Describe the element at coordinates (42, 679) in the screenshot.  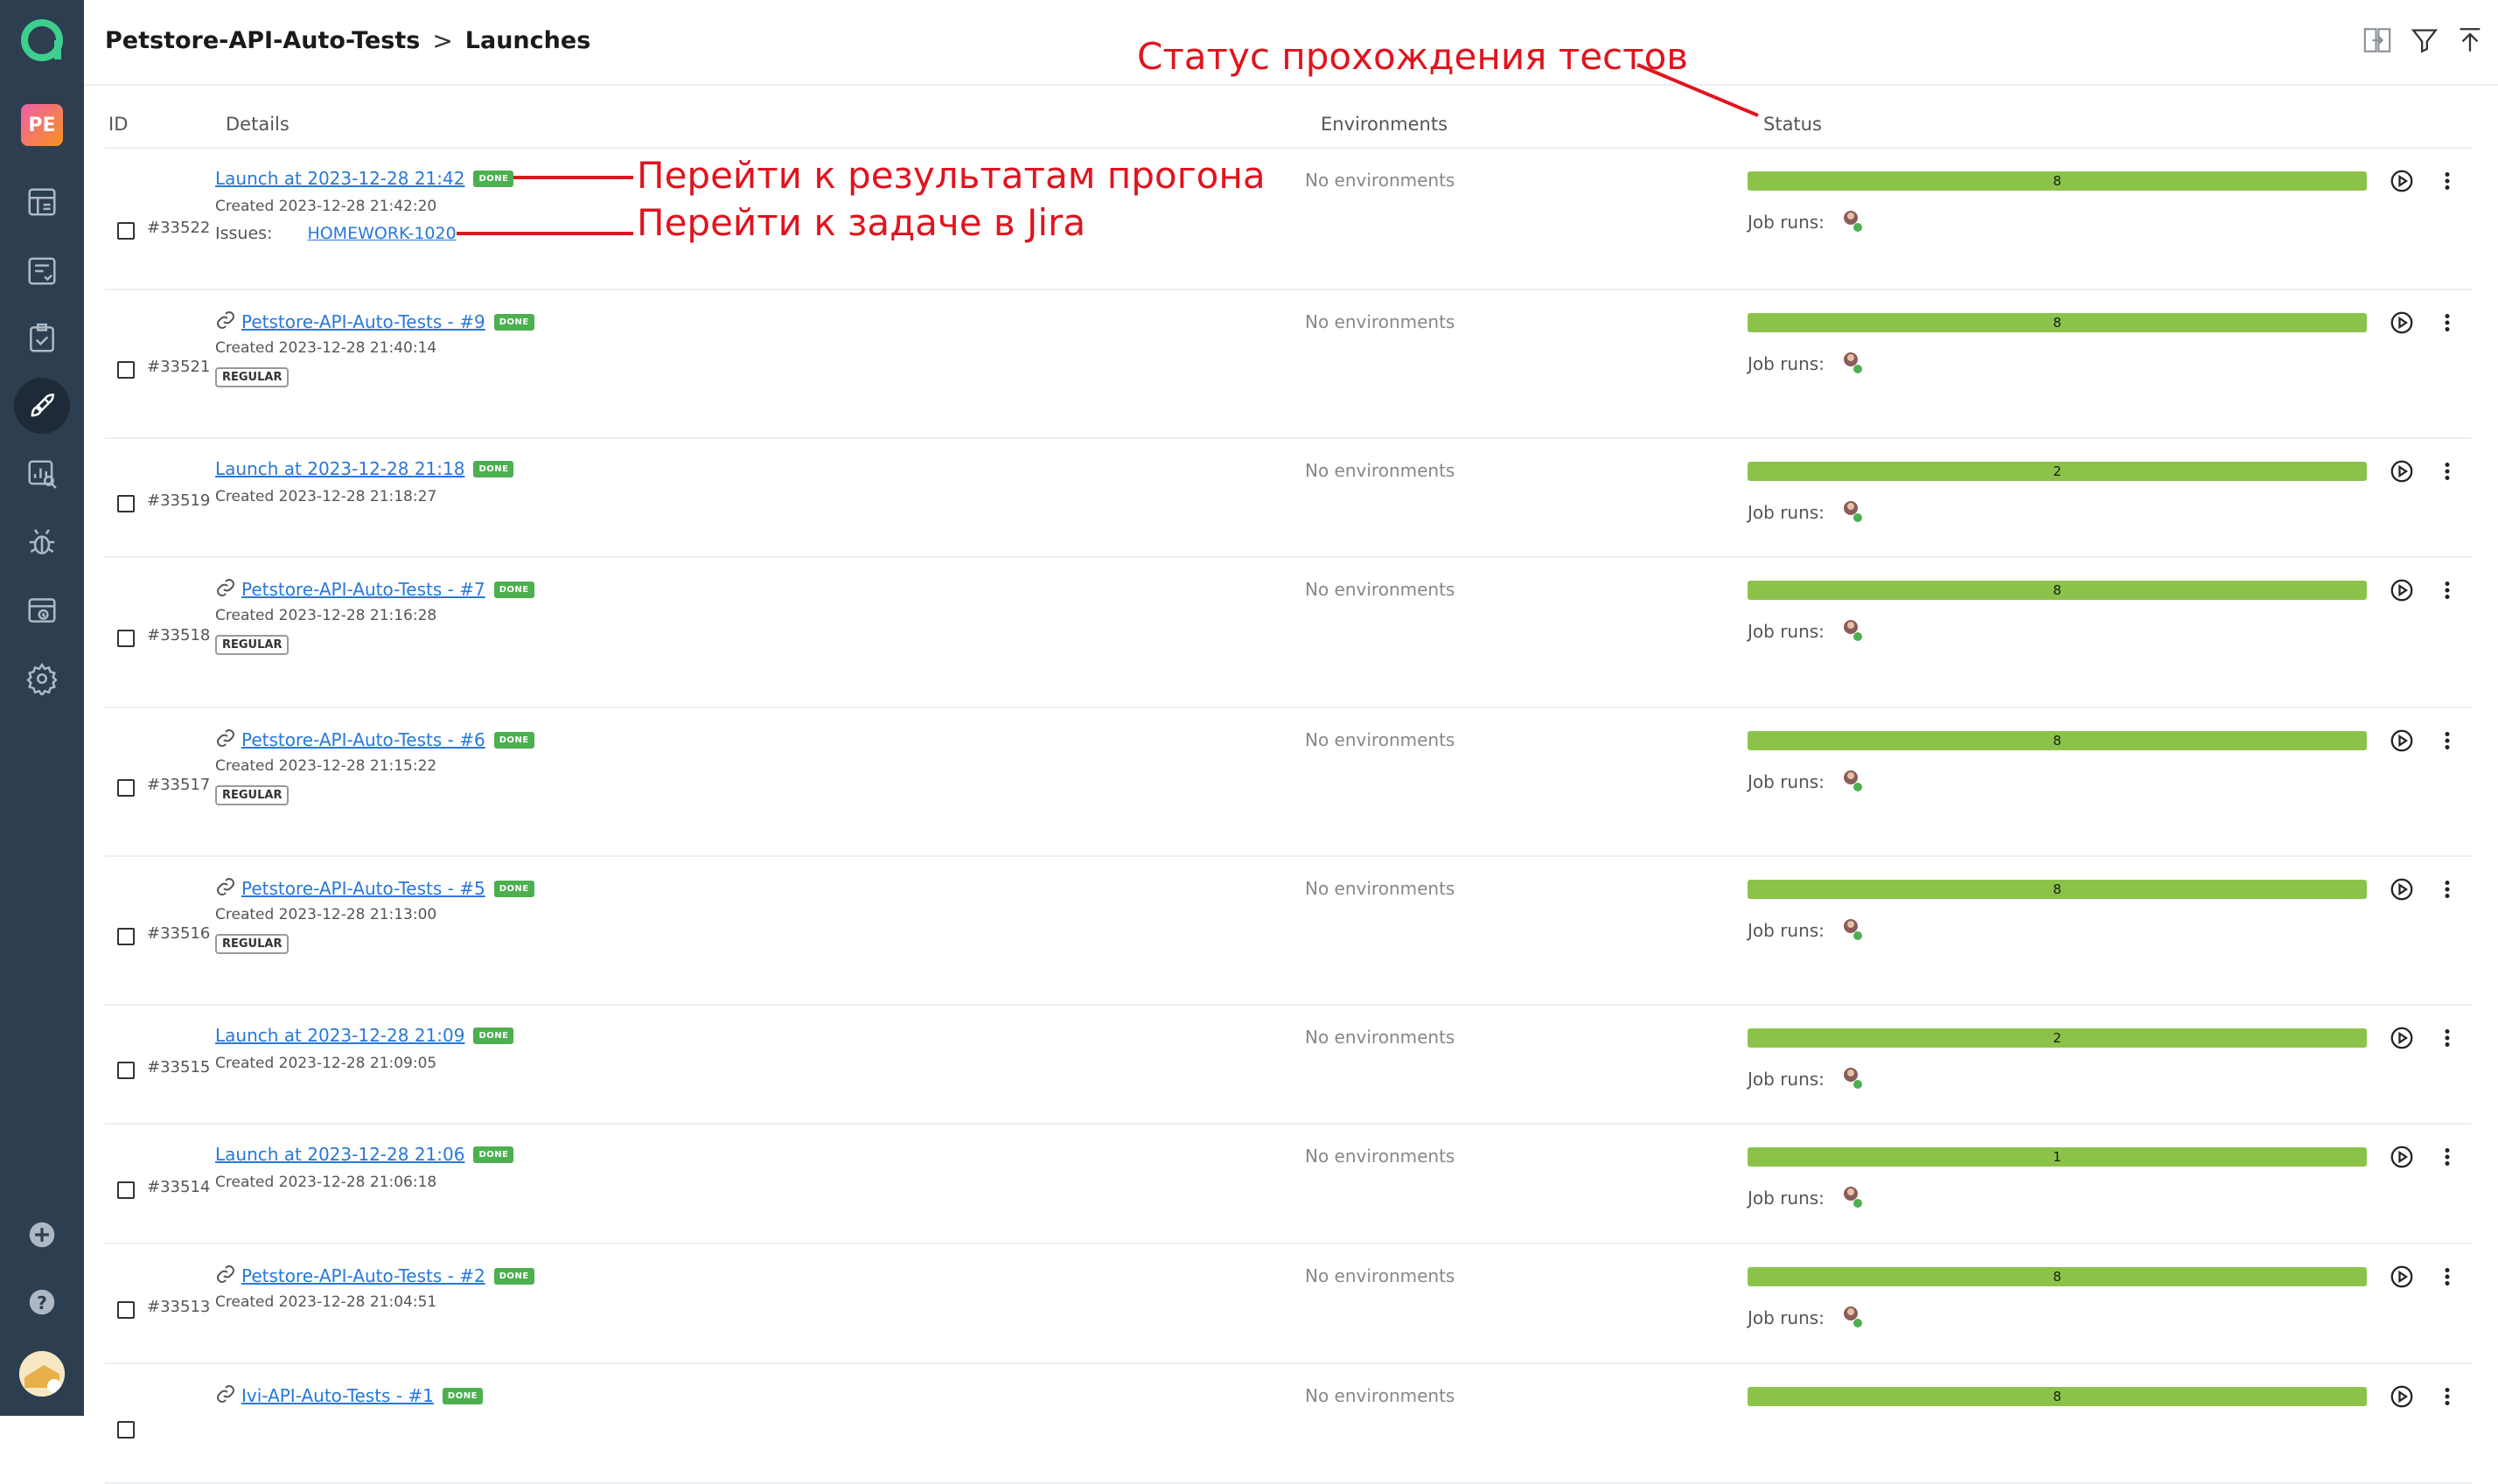
I see `settings-icon` at that location.